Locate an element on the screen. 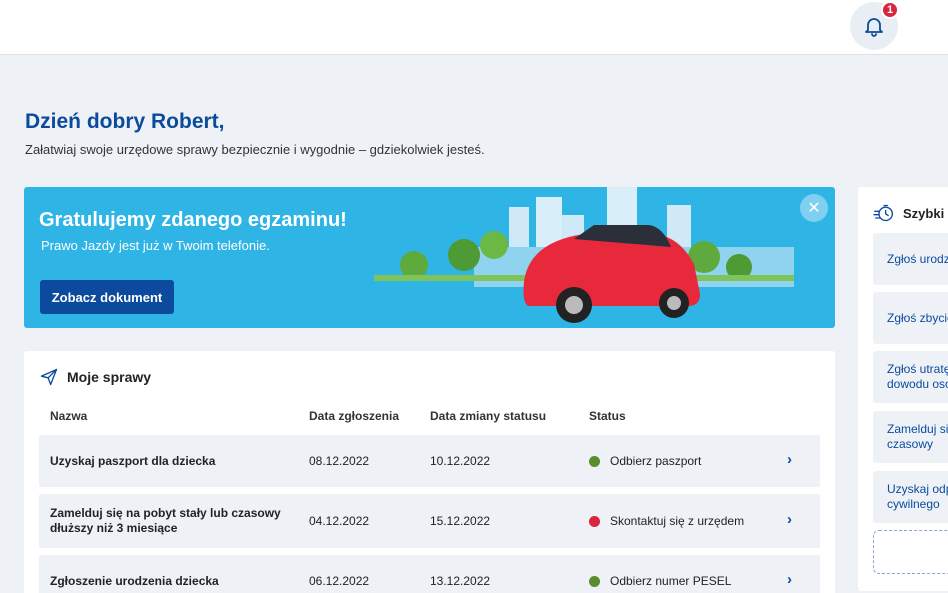  view-document-button: Zobacz dokument is located at coordinates (107, 297).